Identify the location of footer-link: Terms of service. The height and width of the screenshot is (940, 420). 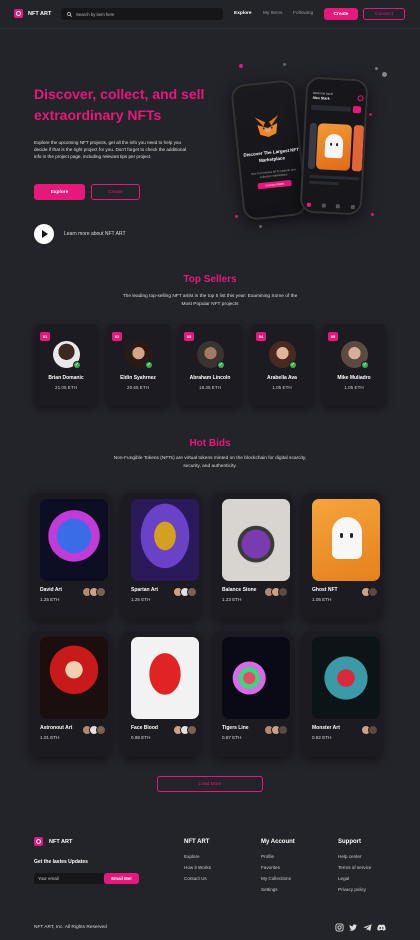
(354, 867).